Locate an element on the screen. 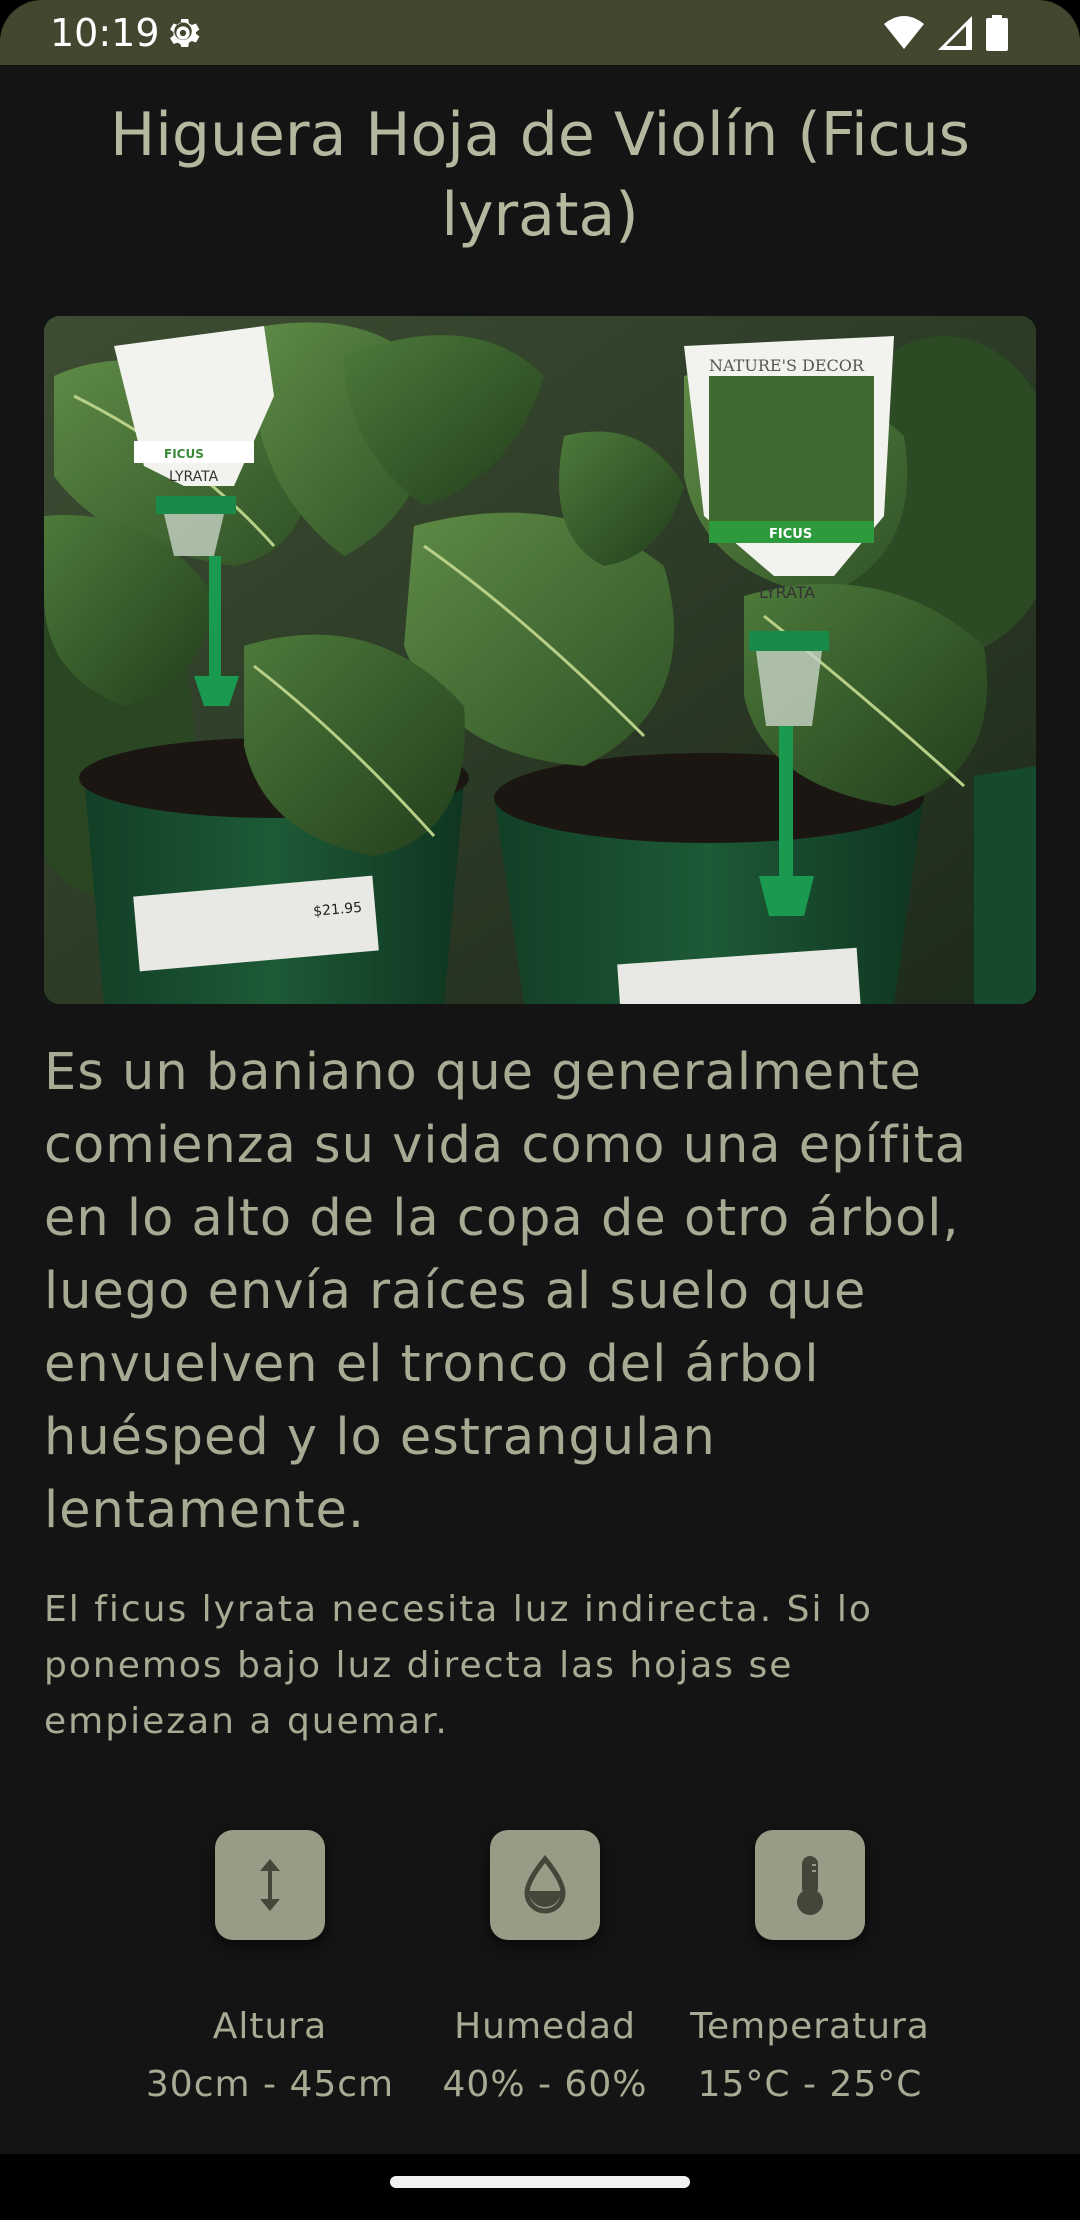 This screenshot has height=2220, width=1080. status-time: 10:19 is located at coordinates (105, 33).